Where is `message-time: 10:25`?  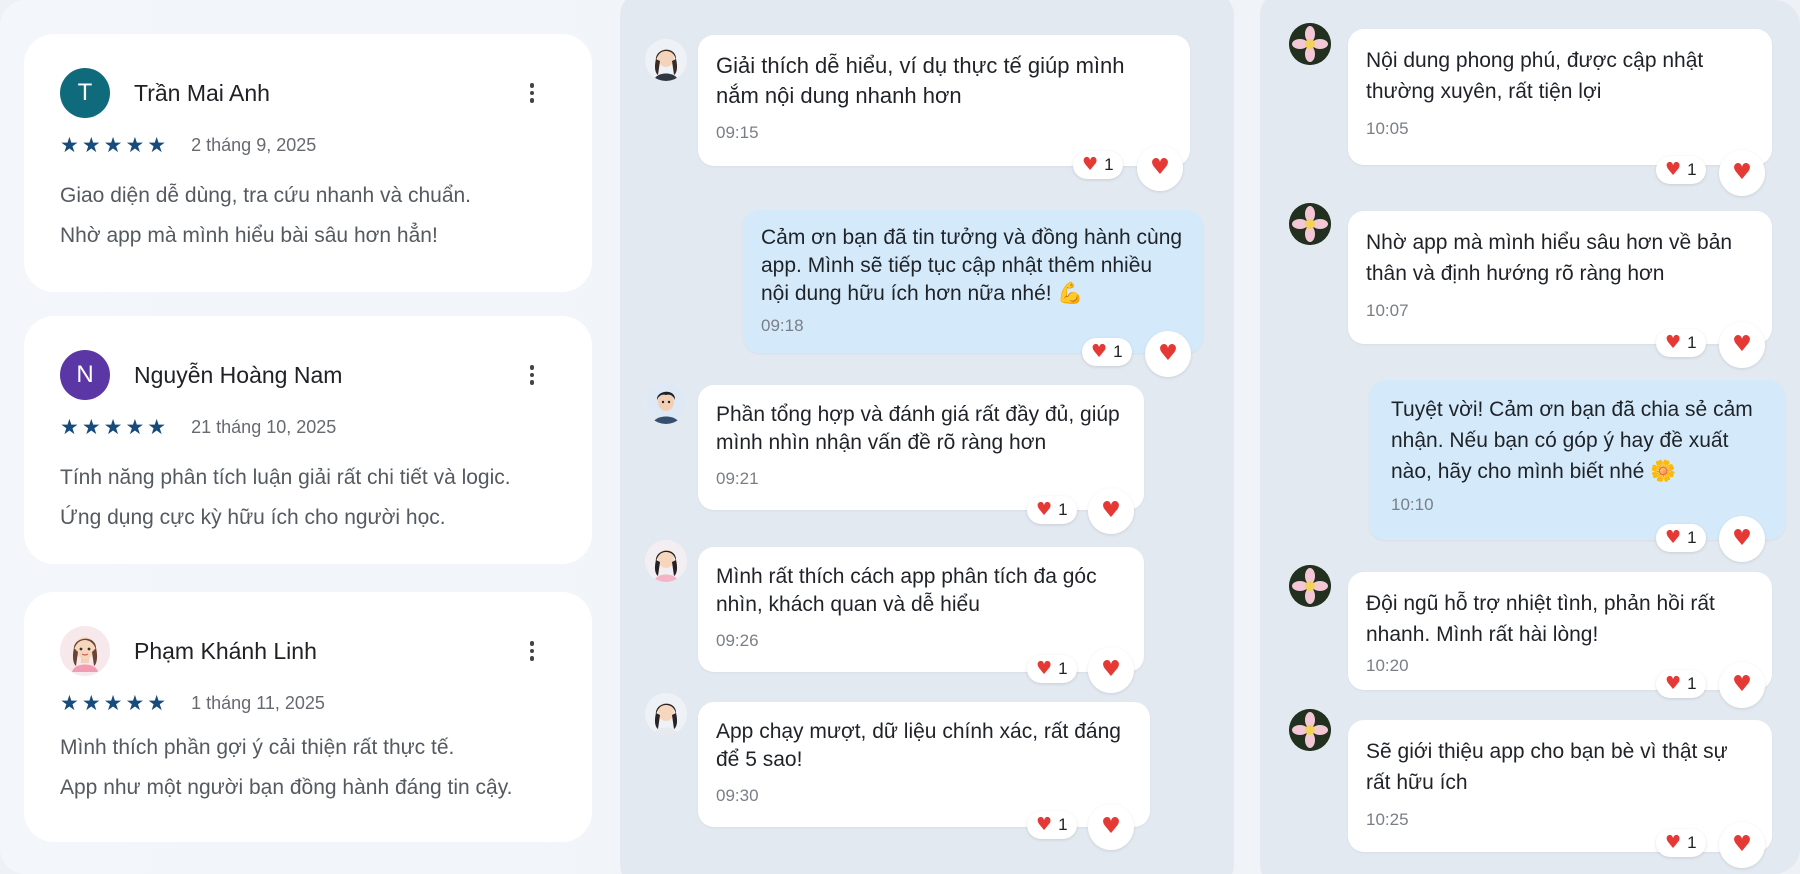
message-time: 10:25 is located at coordinates (1387, 819).